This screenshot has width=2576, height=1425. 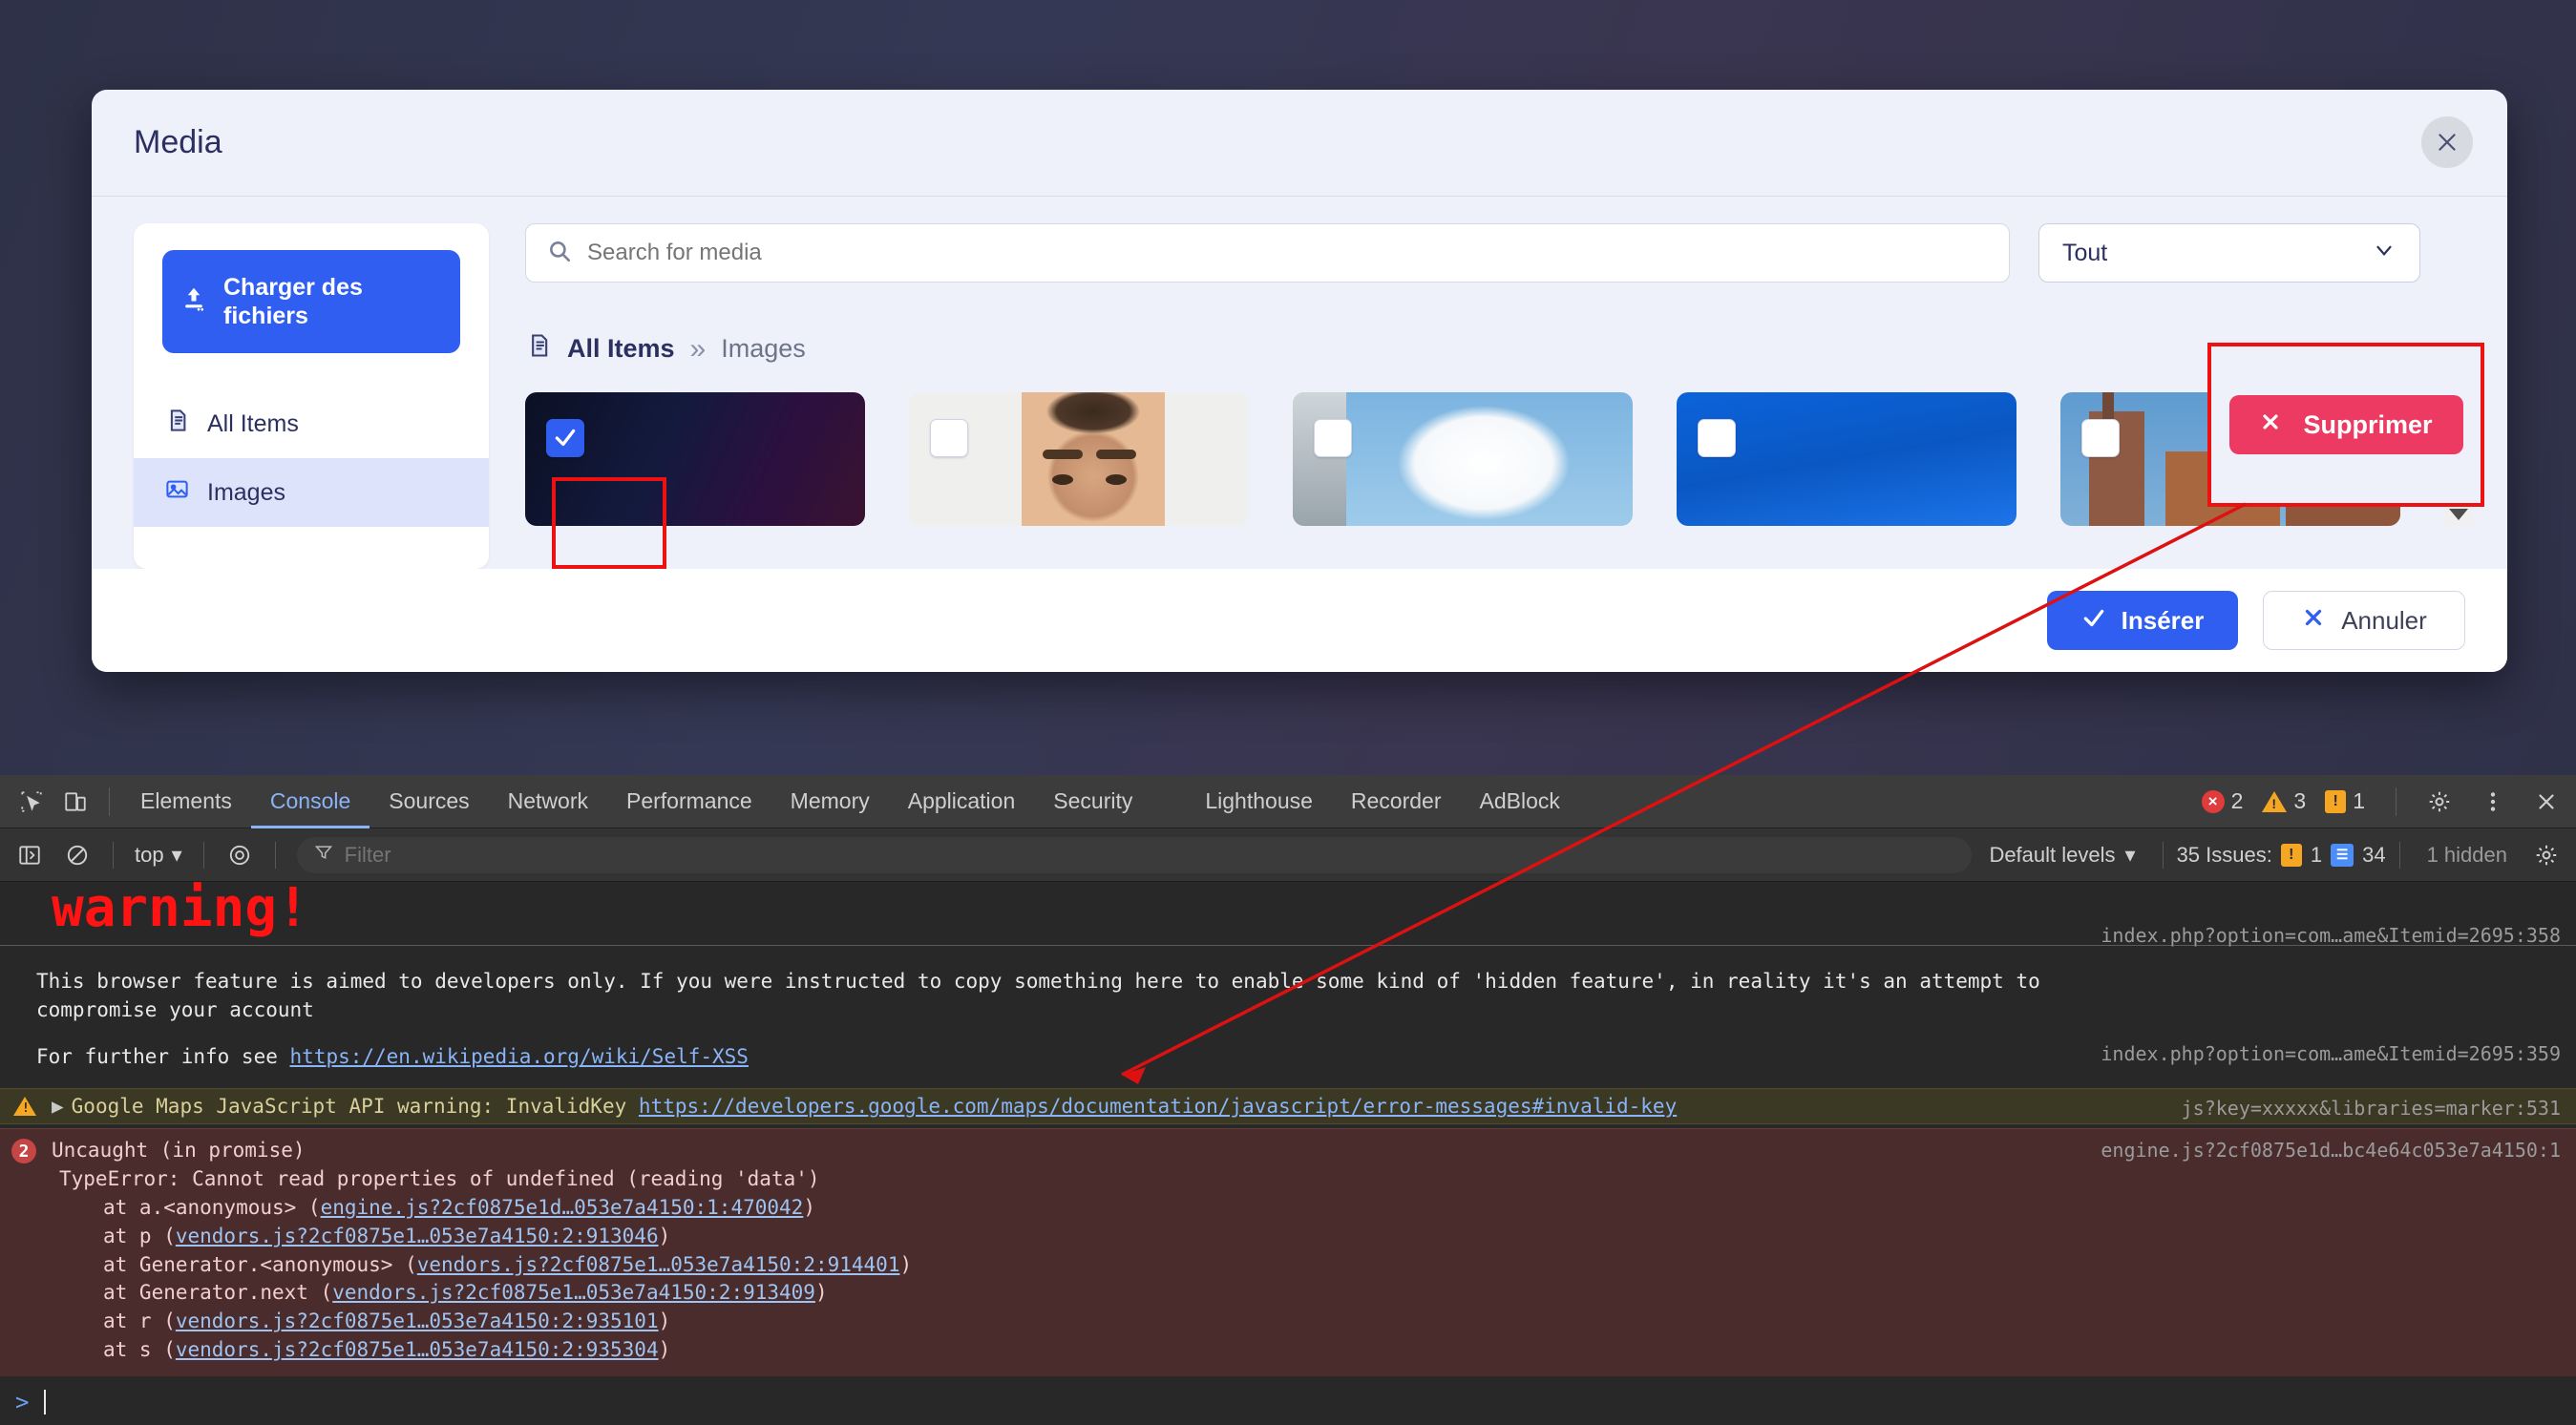 What do you see at coordinates (2467, 856) in the screenshot?
I see `hidden-messages-count: 1 hidden` at bounding box center [2467, 856].